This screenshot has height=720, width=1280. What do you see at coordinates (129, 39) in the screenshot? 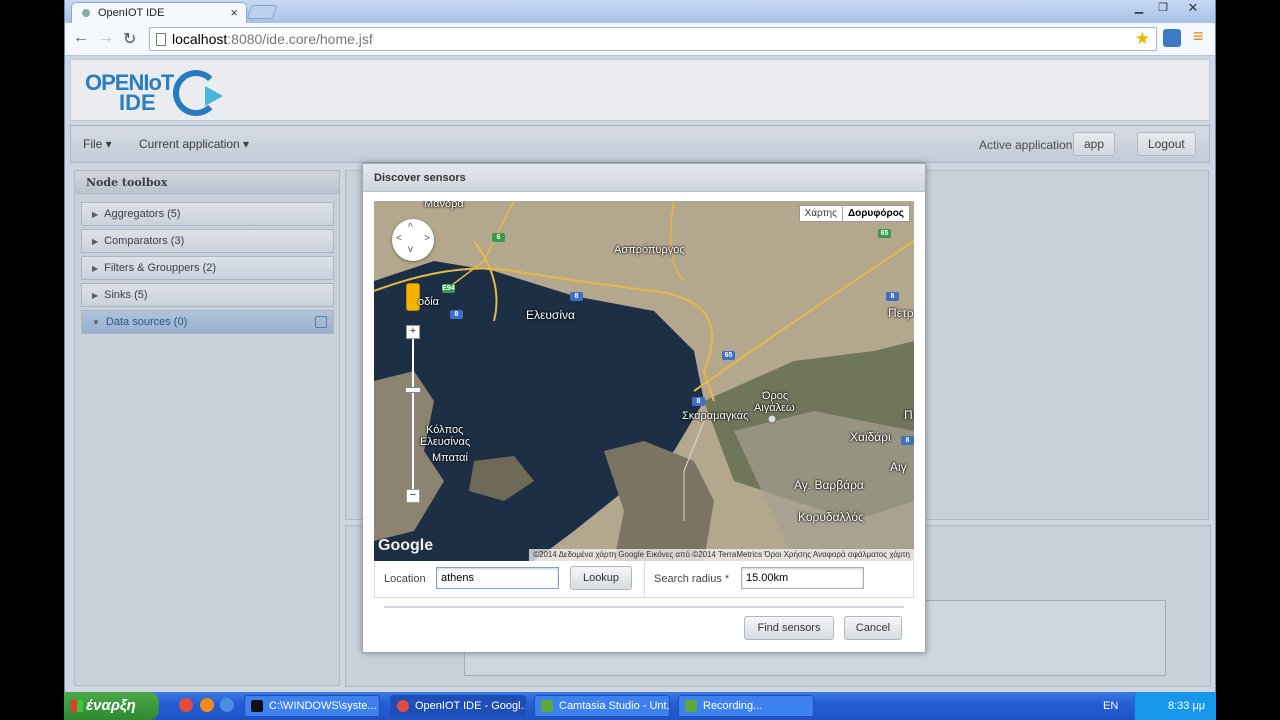
I see `reload-button: ↻` at bounding box center [129, 39].